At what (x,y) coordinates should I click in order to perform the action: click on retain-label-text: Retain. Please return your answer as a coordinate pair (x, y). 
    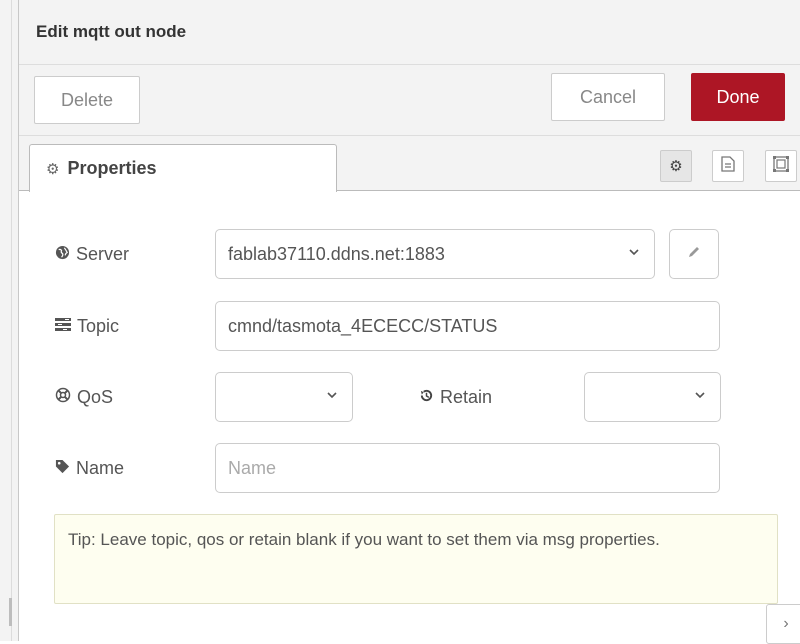
    Looking at the image, I should click on (466, 396).